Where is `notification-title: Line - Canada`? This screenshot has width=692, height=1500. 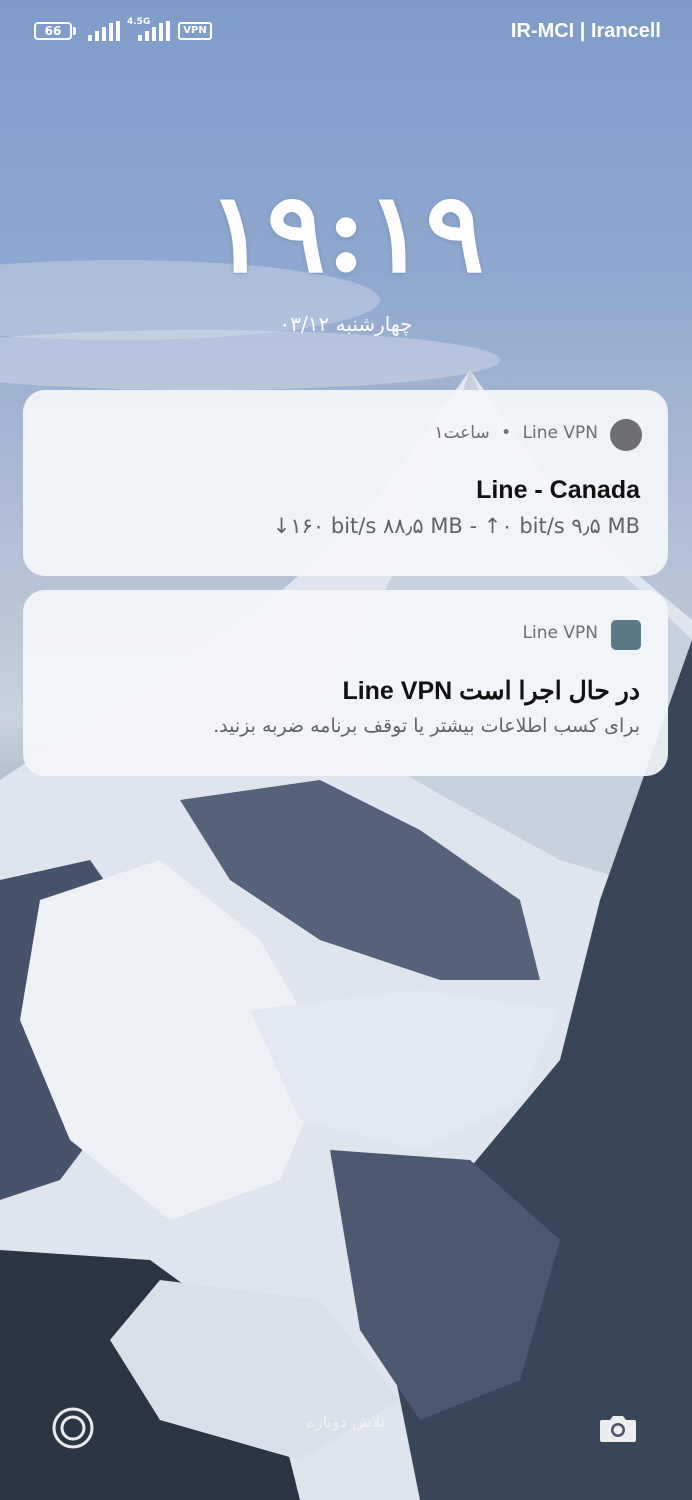 notification-title: Line - Canada is located at coordinates (558, 490).